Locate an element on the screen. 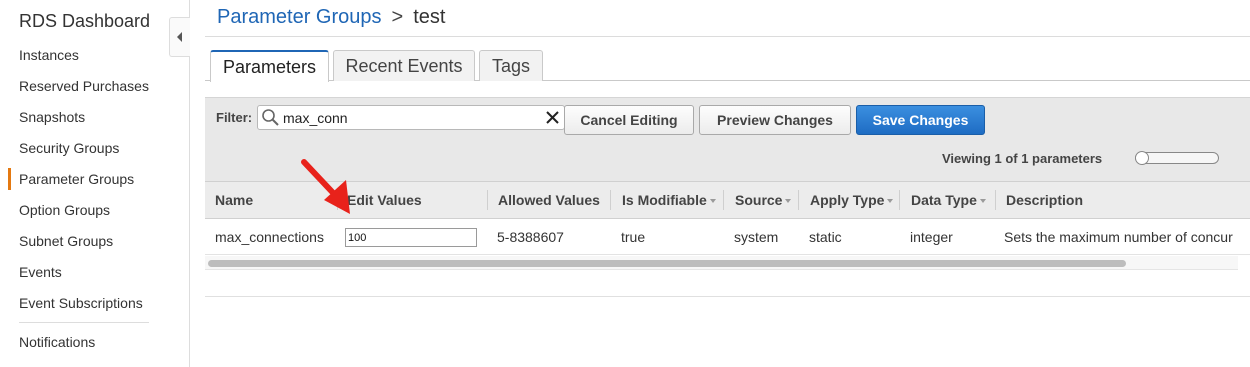  column-header-description: Description is located at coordinates (1044, 200).